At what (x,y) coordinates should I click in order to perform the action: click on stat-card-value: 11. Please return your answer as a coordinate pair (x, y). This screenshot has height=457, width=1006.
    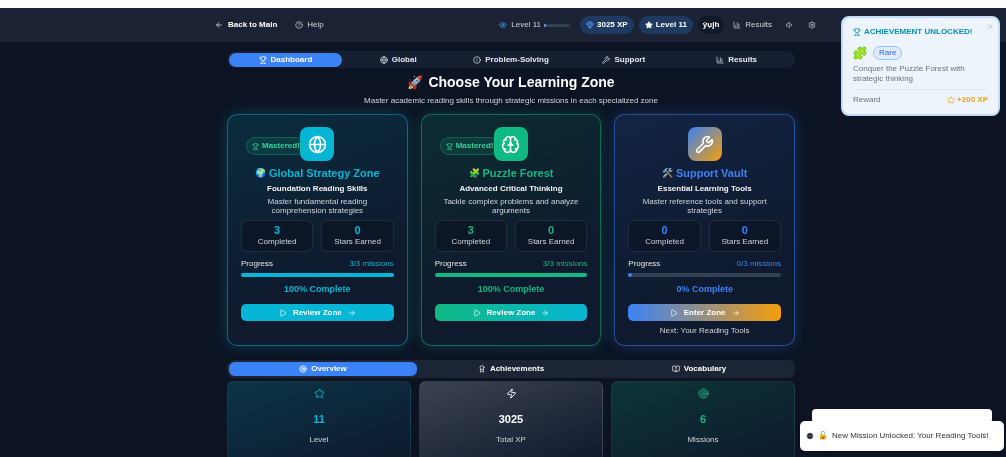
    Looking at the image, I should click on (319, 419).